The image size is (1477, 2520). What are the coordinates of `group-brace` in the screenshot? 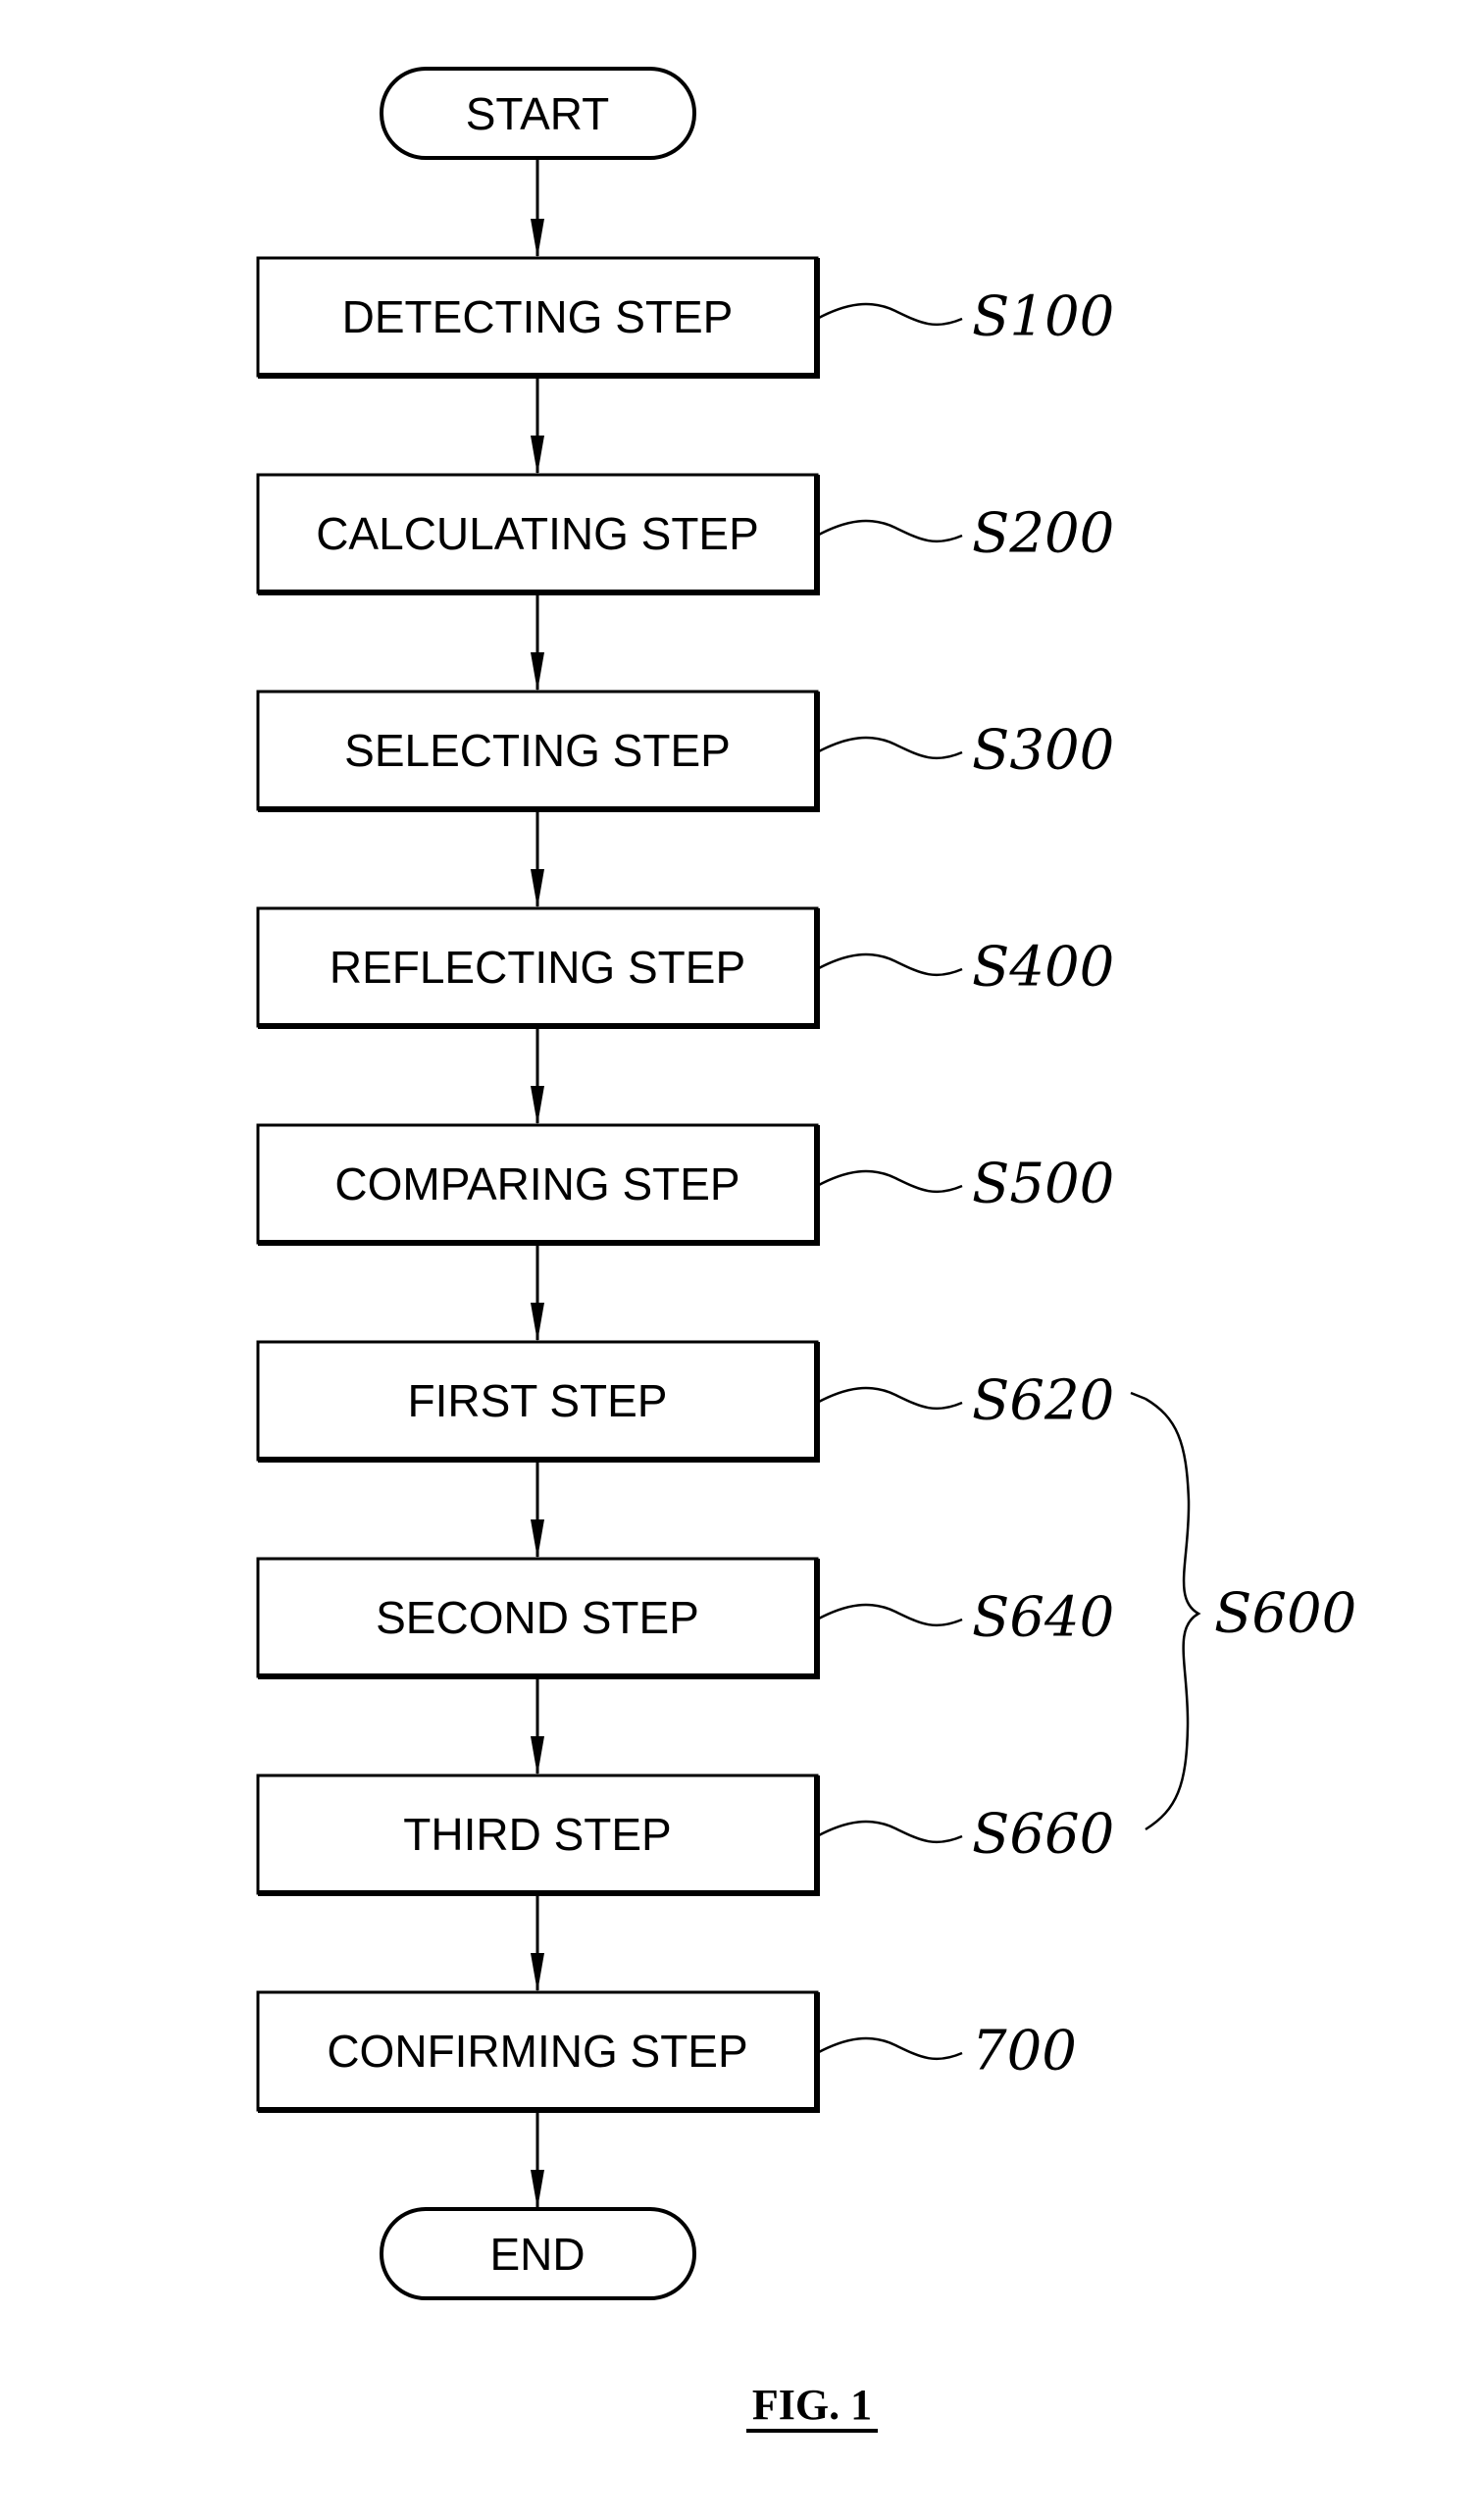 It's located at (1173, 1614).